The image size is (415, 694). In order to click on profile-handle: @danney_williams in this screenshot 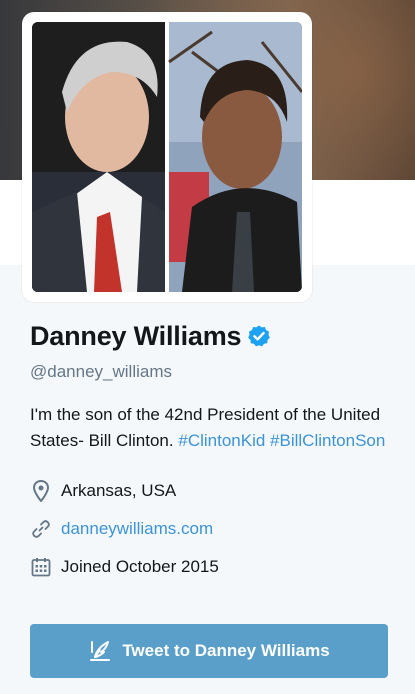, I will do `click(210, 372)`.